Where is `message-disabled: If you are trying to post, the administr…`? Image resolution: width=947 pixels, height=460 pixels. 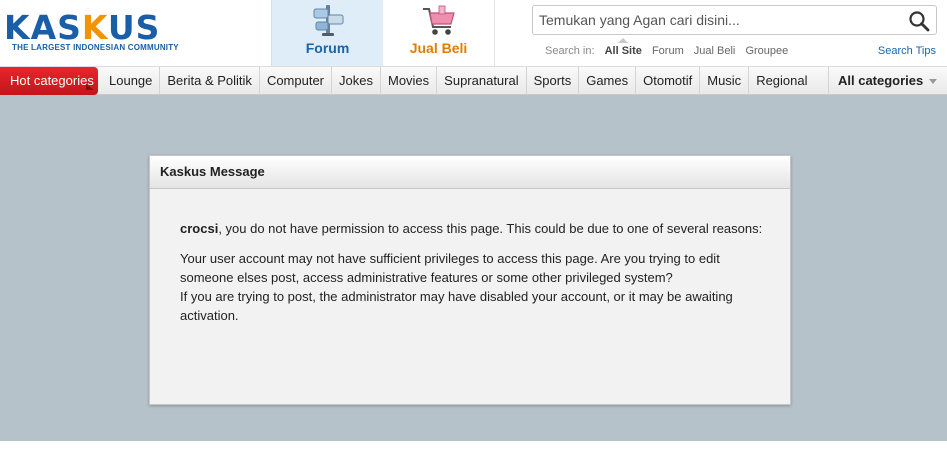 message-disabled: If you are trying to post, the administr… is located at coordinates (456, 306).